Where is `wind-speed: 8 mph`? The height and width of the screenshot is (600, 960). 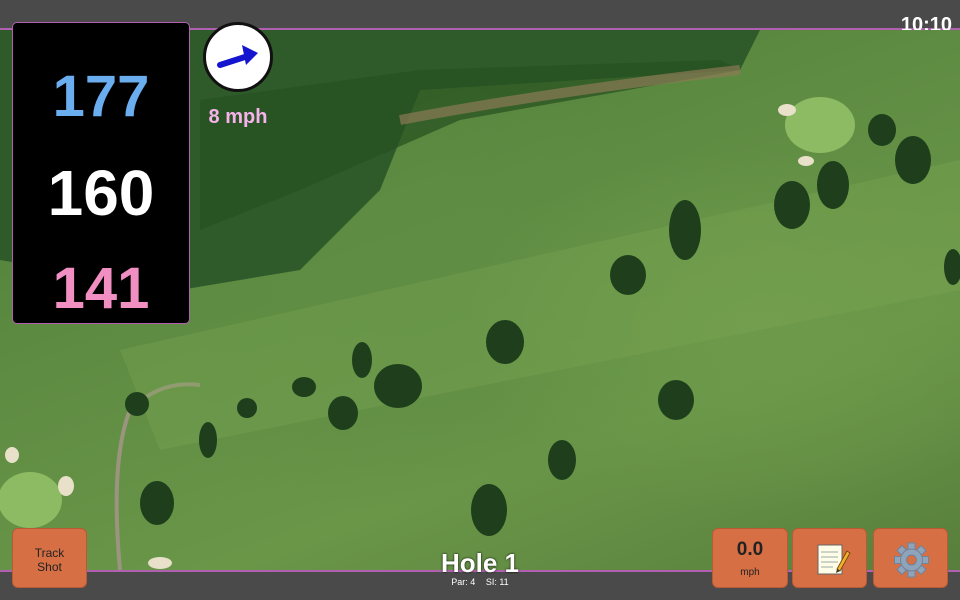 wind-speed: 8 mph is located at coordinates (238, 117).